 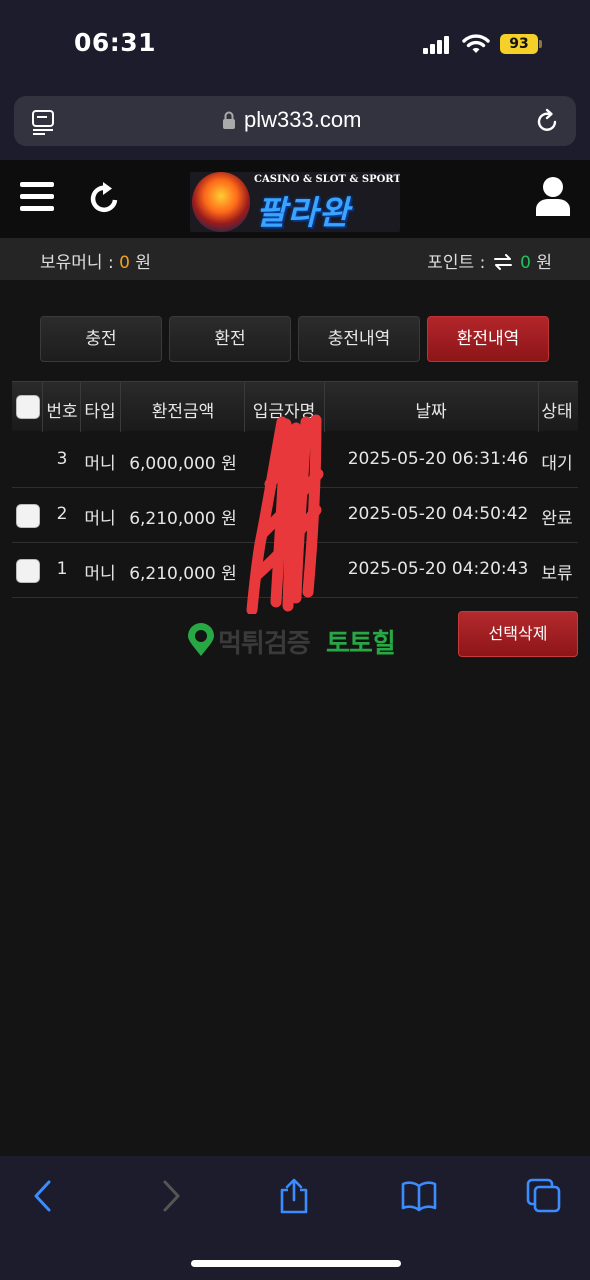 I want to click on hamburger-menu-icon, so click(x=37, y=197).